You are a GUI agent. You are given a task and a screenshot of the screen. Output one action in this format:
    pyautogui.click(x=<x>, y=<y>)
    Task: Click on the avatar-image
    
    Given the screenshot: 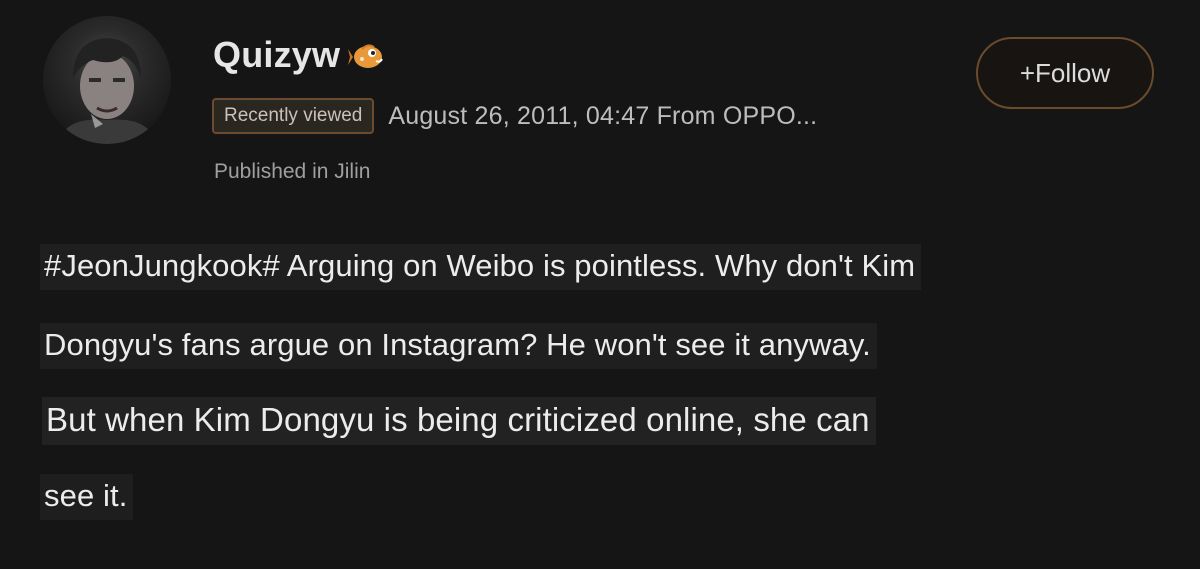 What is the action you would take?
    pyautogui.click(x=107, y=91)
    